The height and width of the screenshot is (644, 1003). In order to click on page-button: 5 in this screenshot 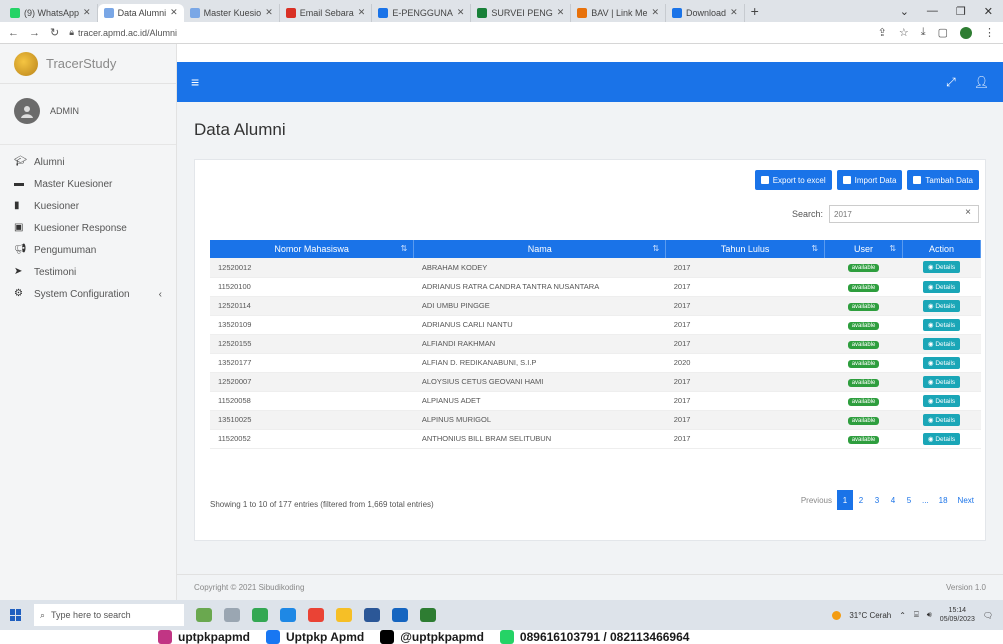, I will do `click(909, 500)`.